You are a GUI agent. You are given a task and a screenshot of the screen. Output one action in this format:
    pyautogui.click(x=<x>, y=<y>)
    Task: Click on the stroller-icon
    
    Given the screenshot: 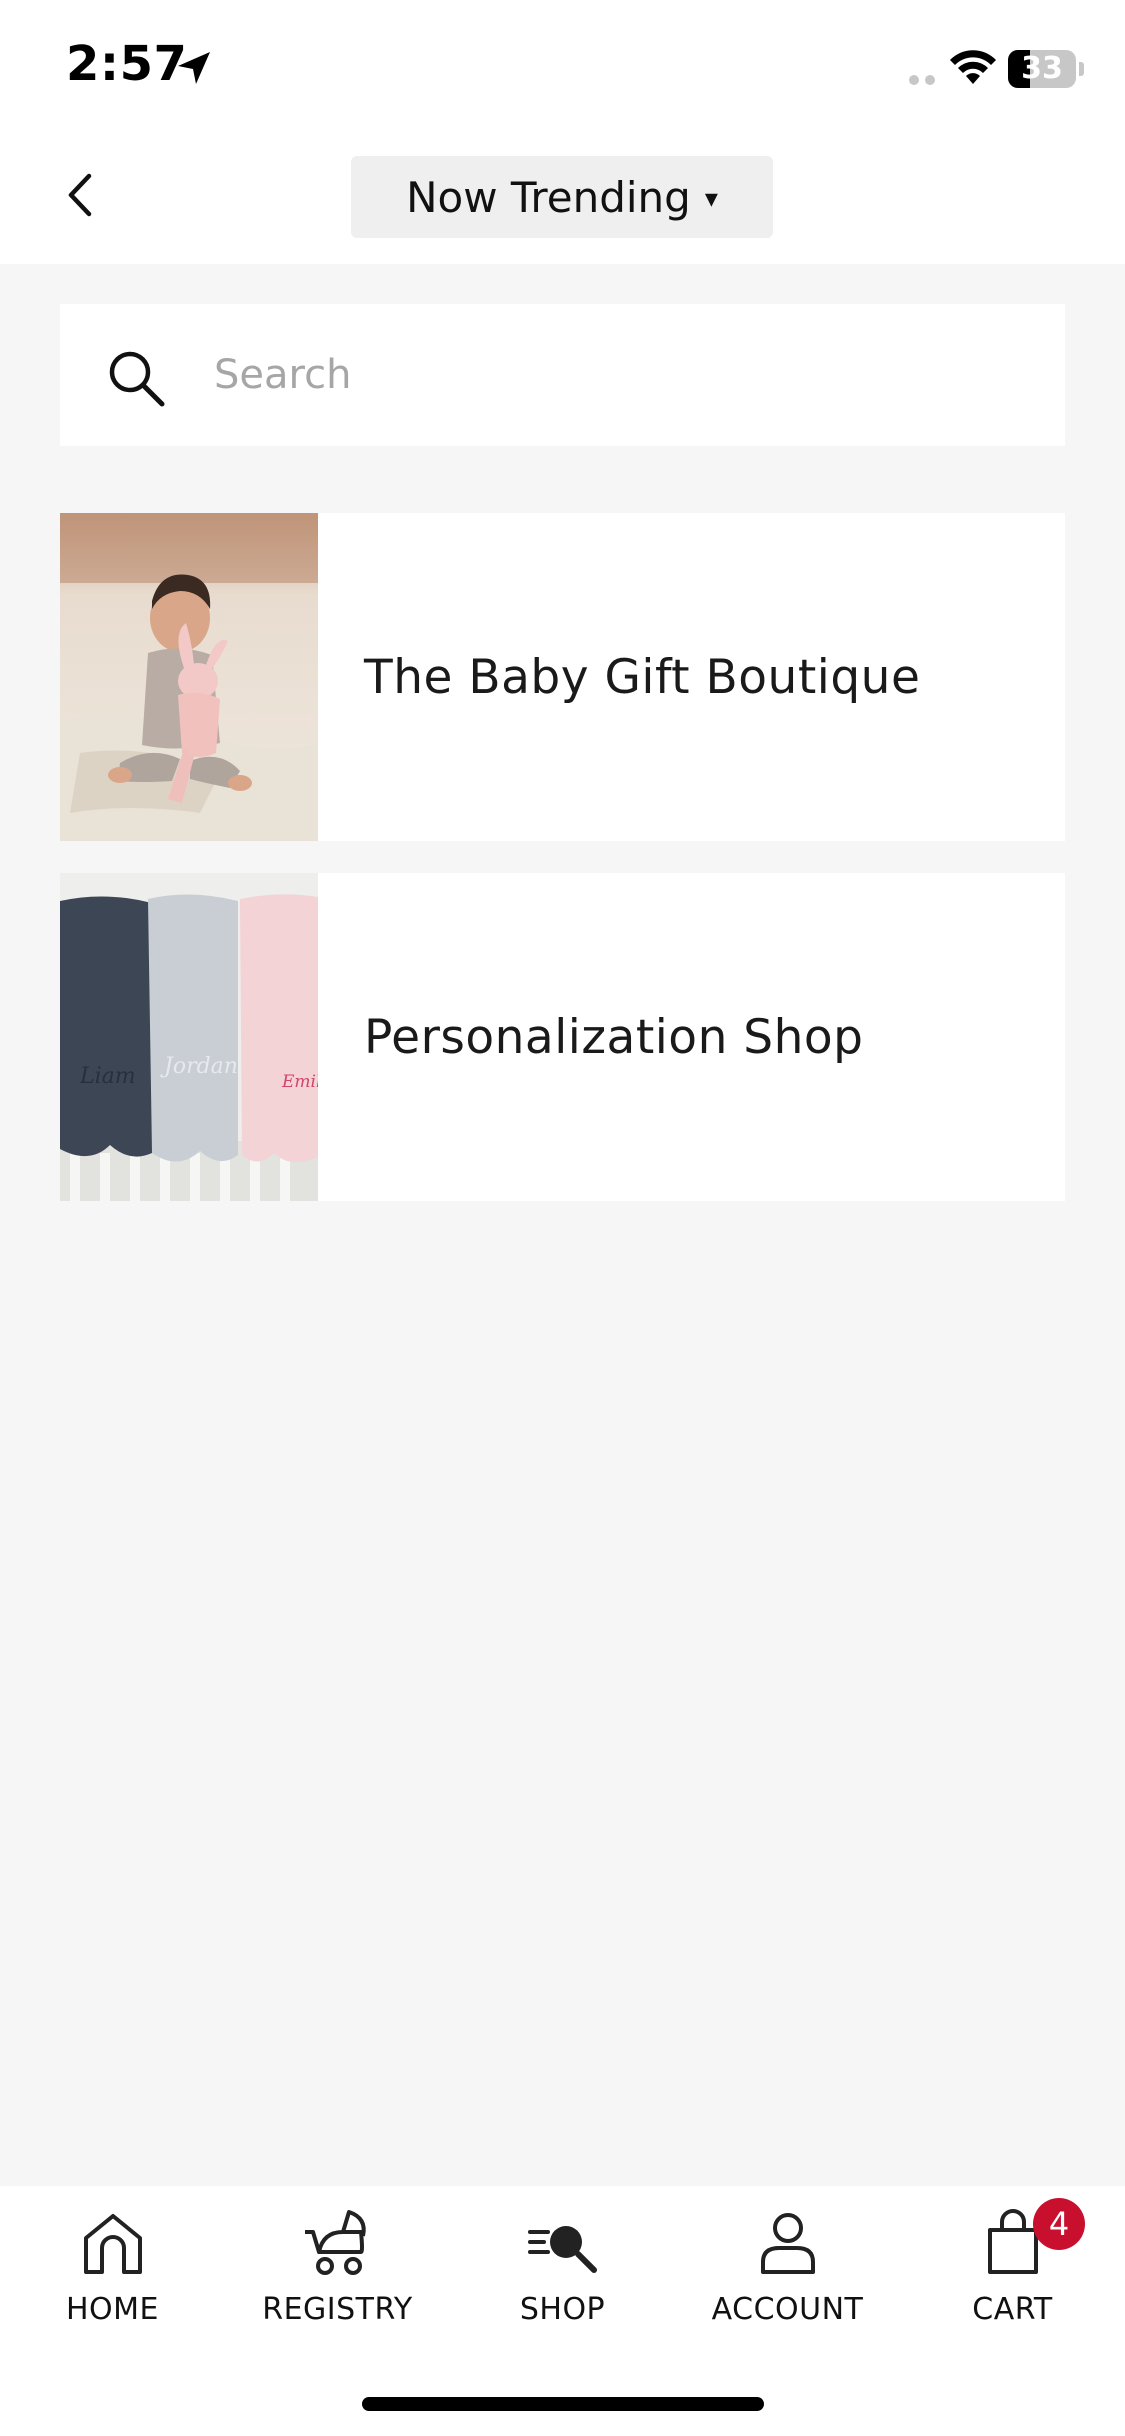 What is the action you would take?
    pyautogui.click(x=335, y=2242)
    